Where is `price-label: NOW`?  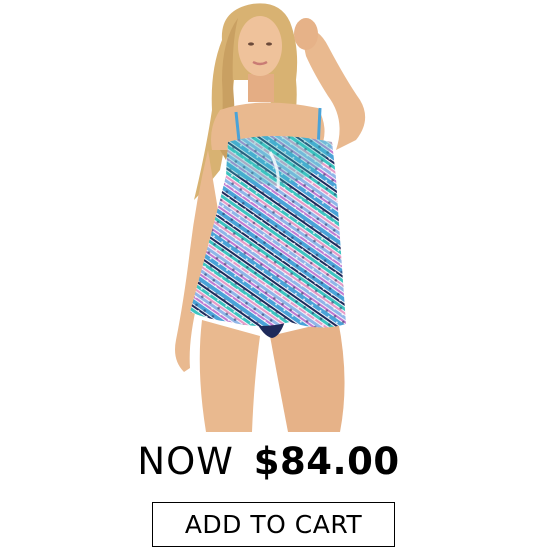 price-label: NOW is located at coordinates (185, 461).